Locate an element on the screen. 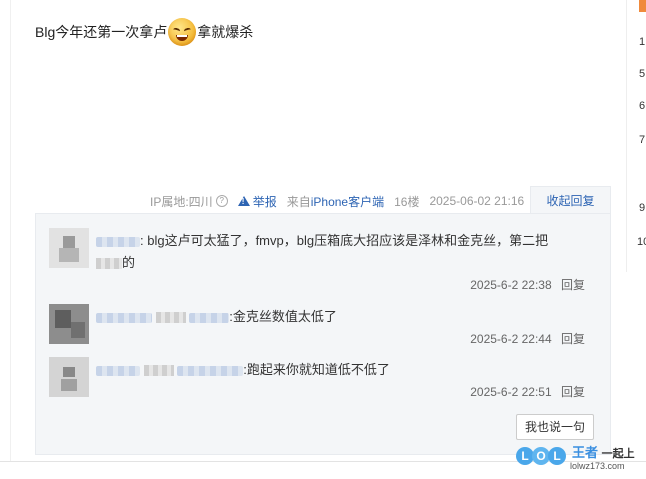 The width and height of the screenshot is (646, 479). watermark-site: lolwz173.com is located at coordinates (597, 466).